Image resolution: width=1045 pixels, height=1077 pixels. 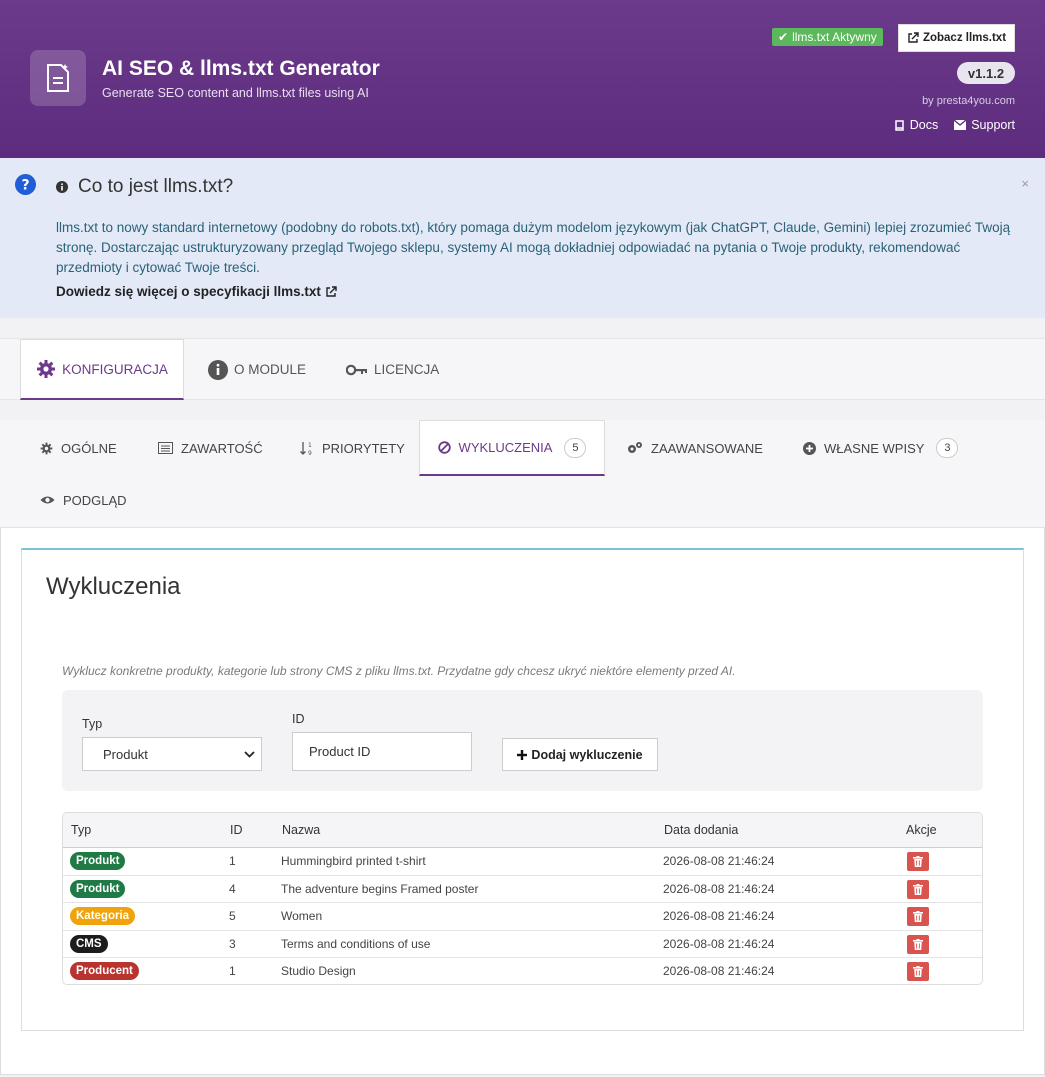 What do you see at coordinates (318, 971) in the screenshot?
I see `row-name: Studio Design` at bounding box center [318, 971].